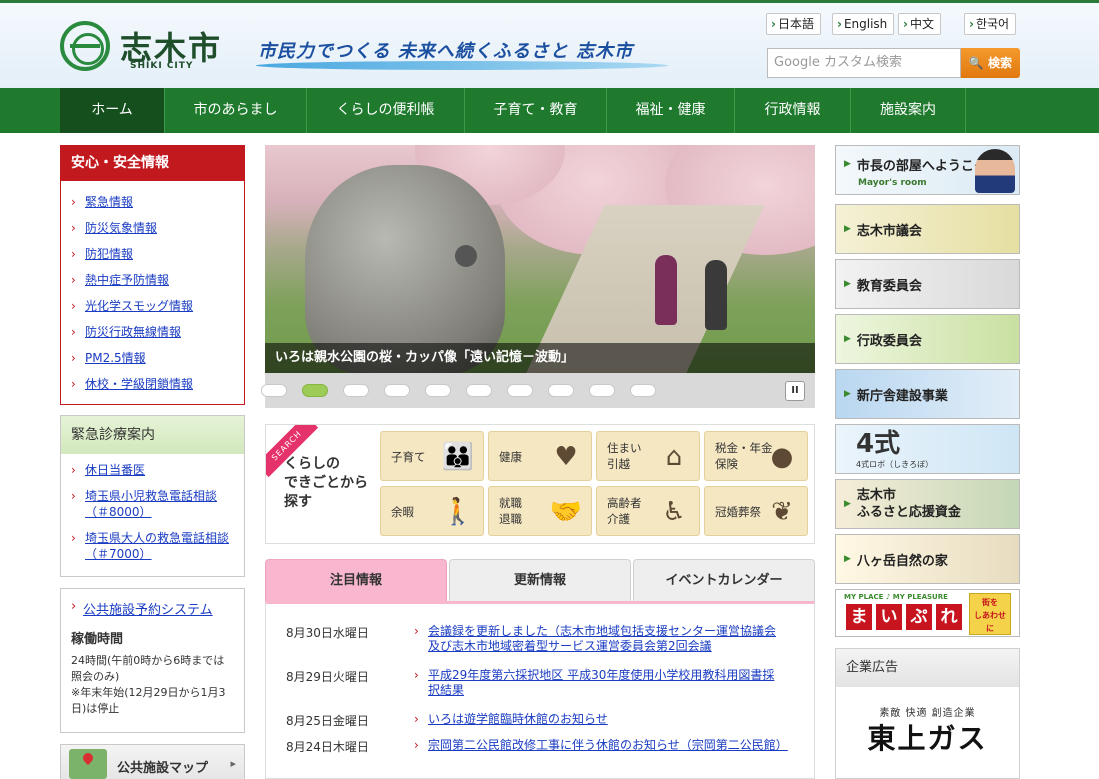 The image size is (1099, 779). What do you see at coordinates (724, 580) in the screenshot?
I see `tab-event-calendar: イベントカレンダー` at bounding box center [724, 580].